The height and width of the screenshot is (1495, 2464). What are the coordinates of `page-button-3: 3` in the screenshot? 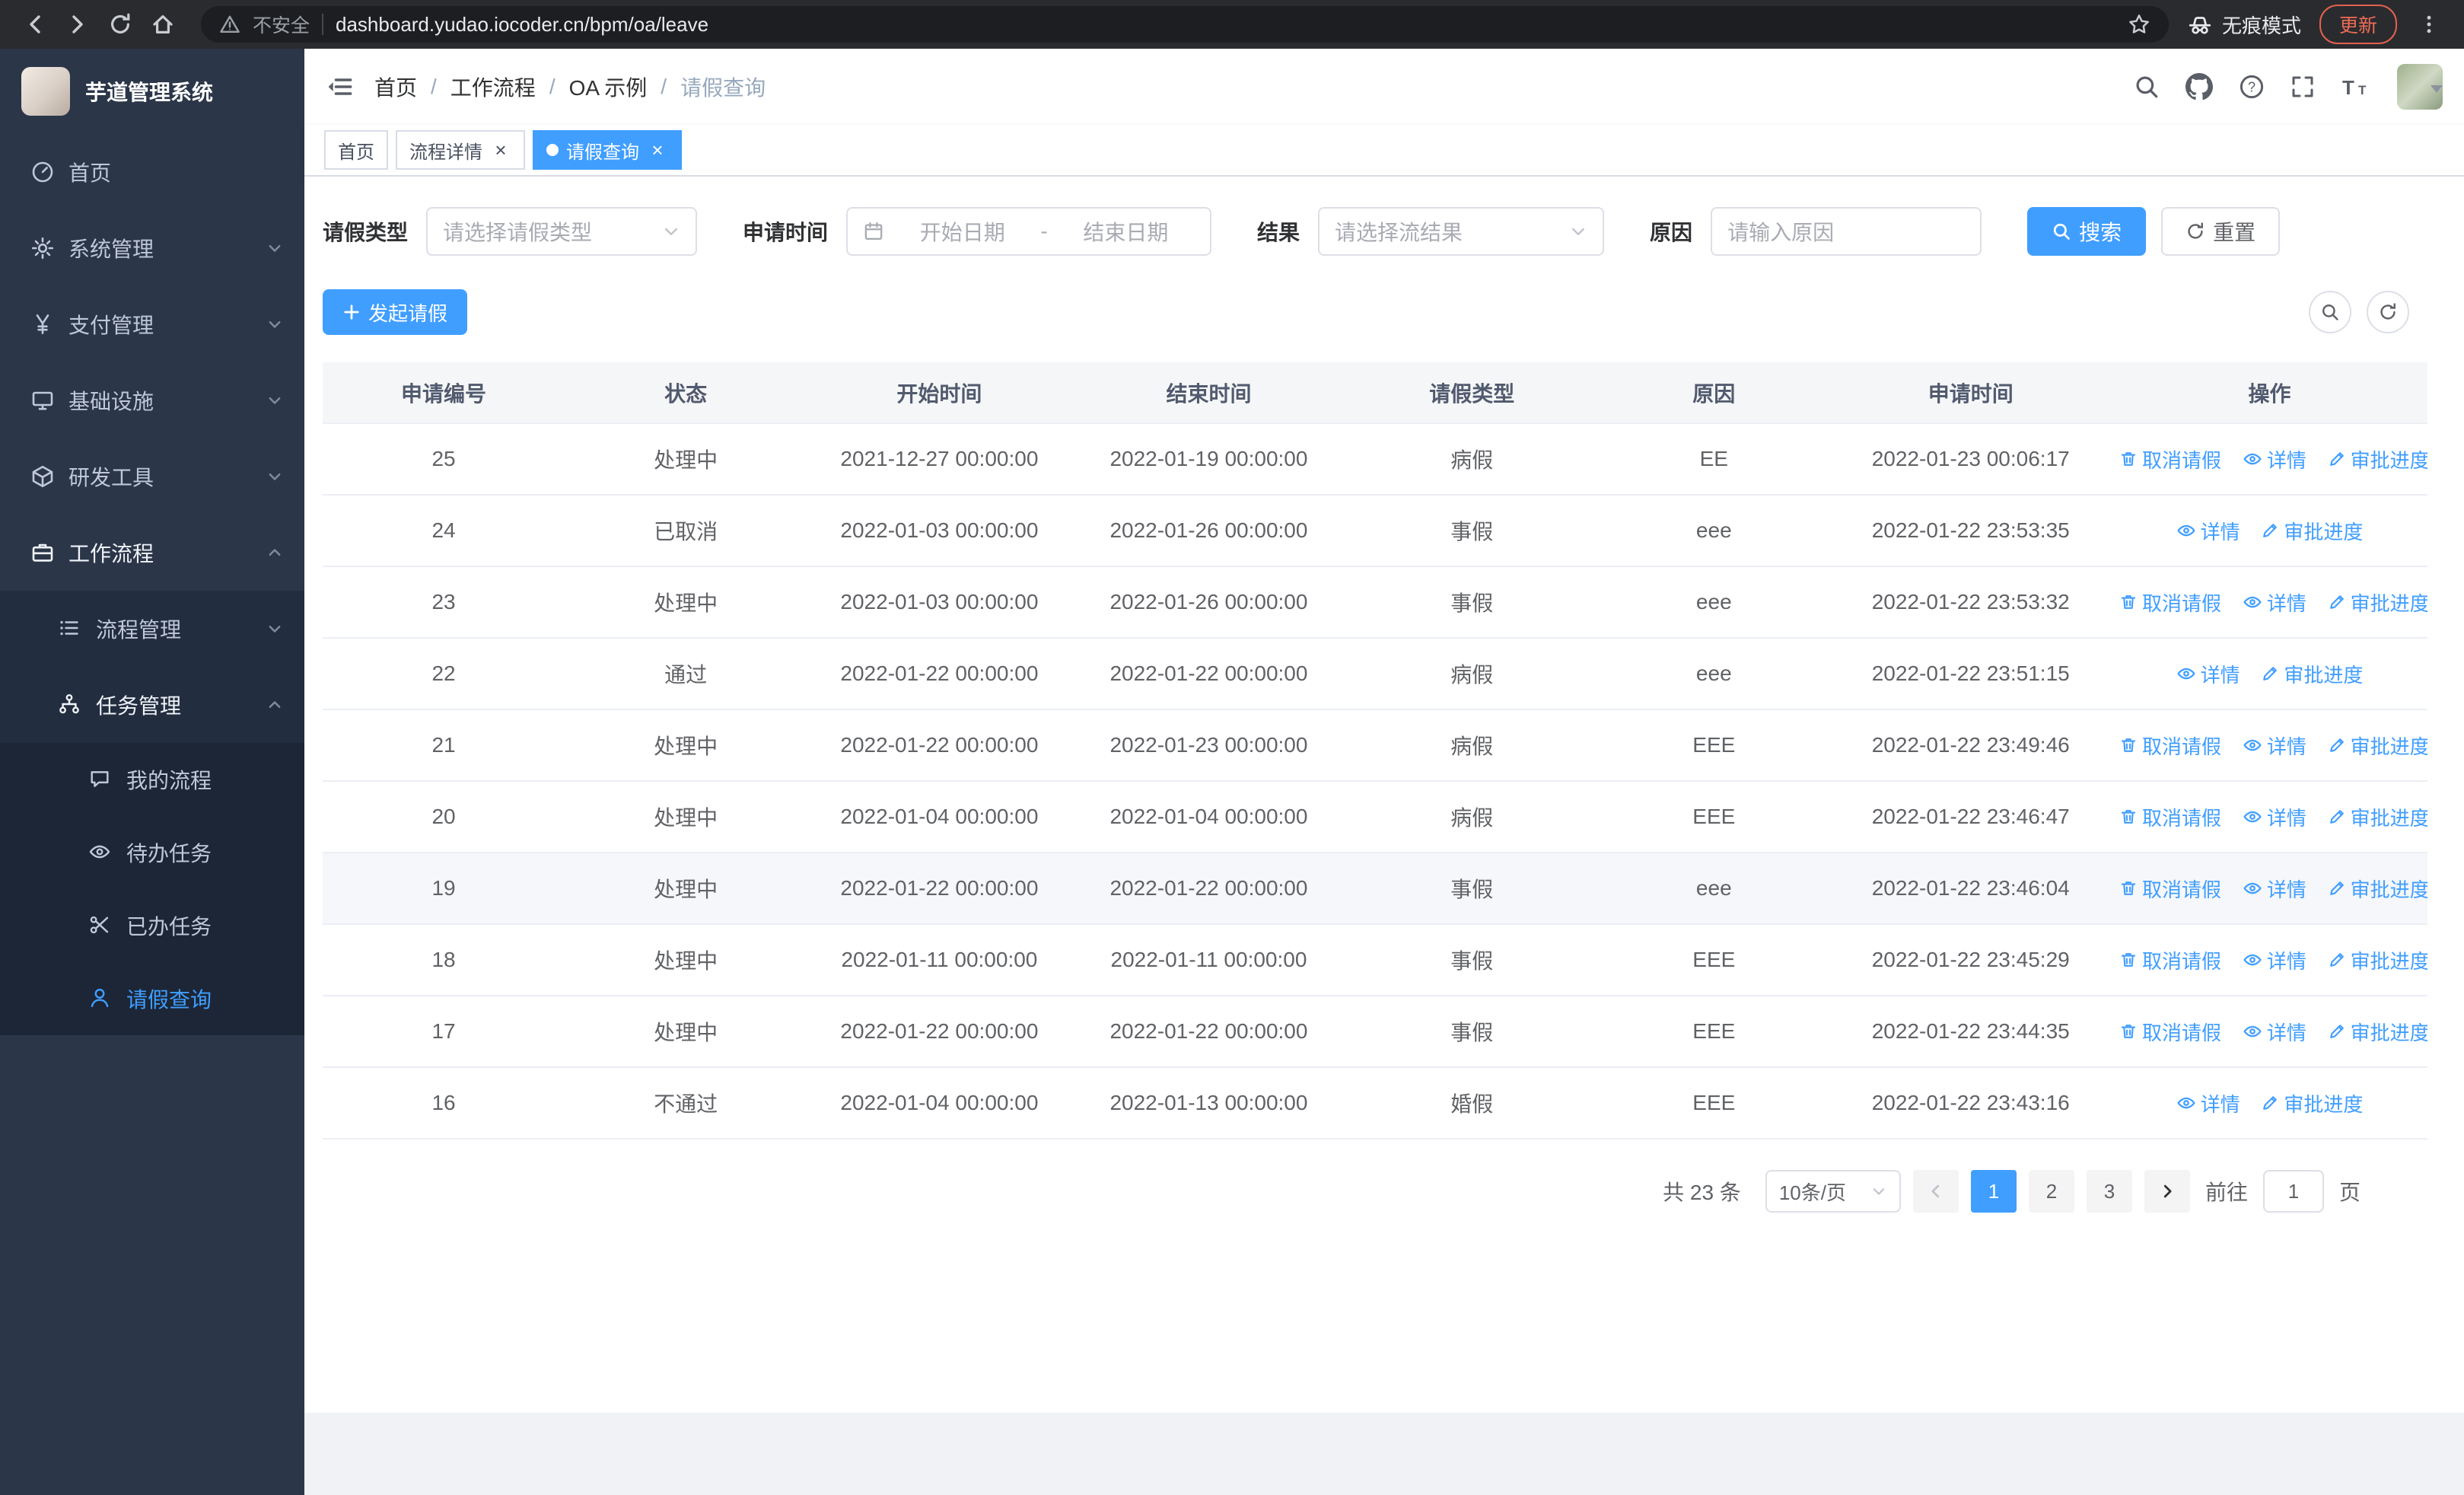 It's located at (2109, 1191).